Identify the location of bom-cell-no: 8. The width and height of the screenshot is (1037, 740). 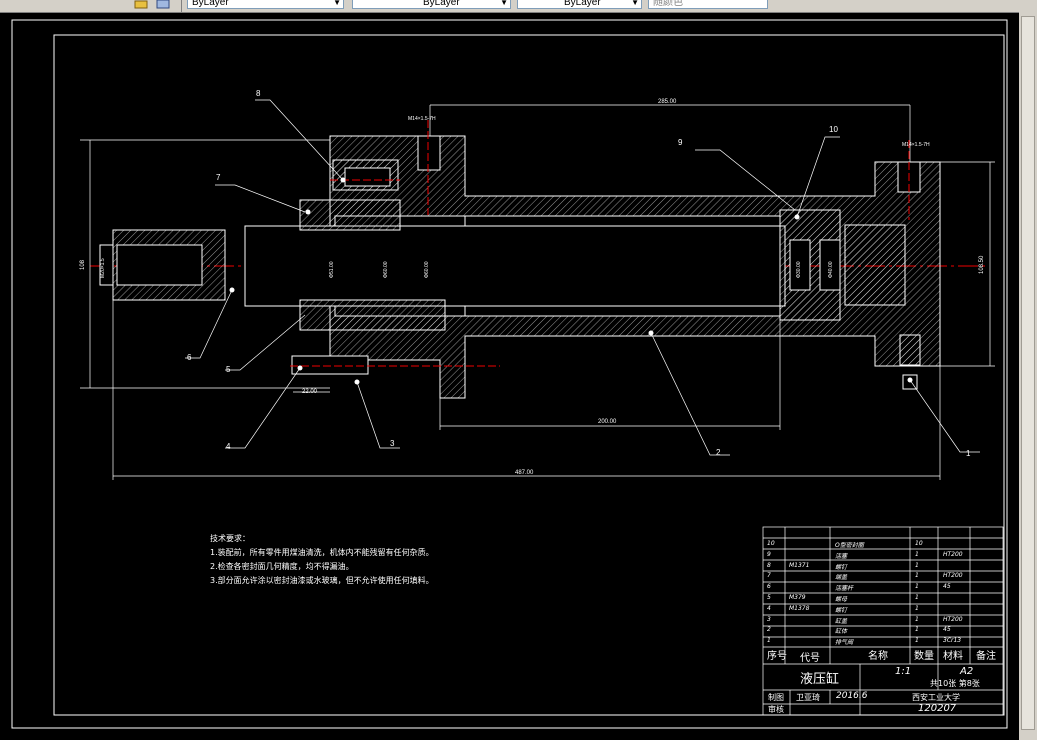
(769, 565).